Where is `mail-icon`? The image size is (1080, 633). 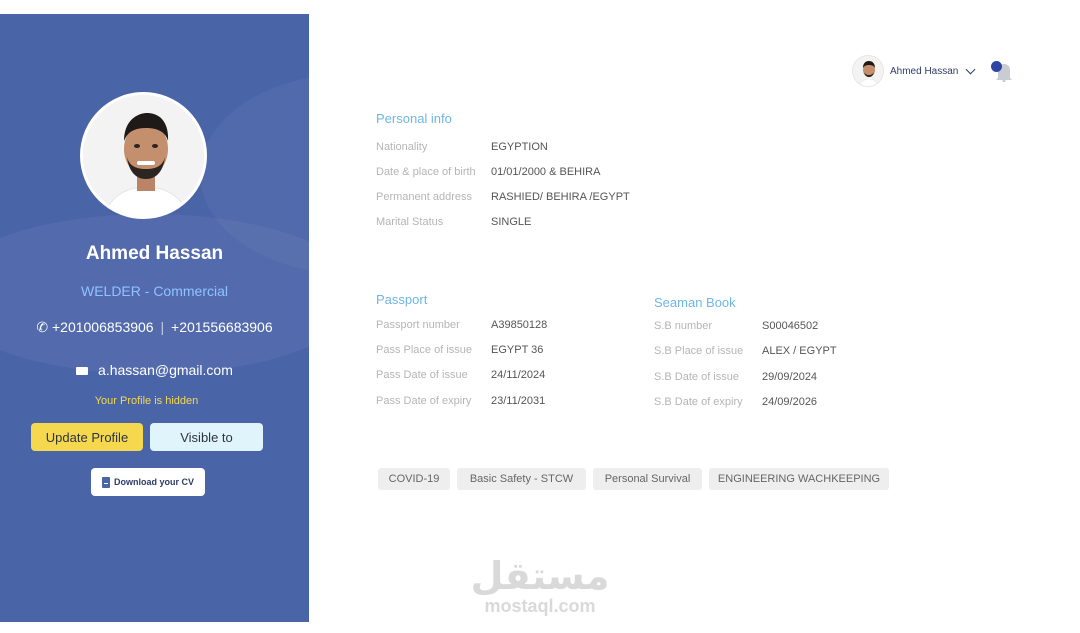
mail-icon is located at coordinates (82, 371).